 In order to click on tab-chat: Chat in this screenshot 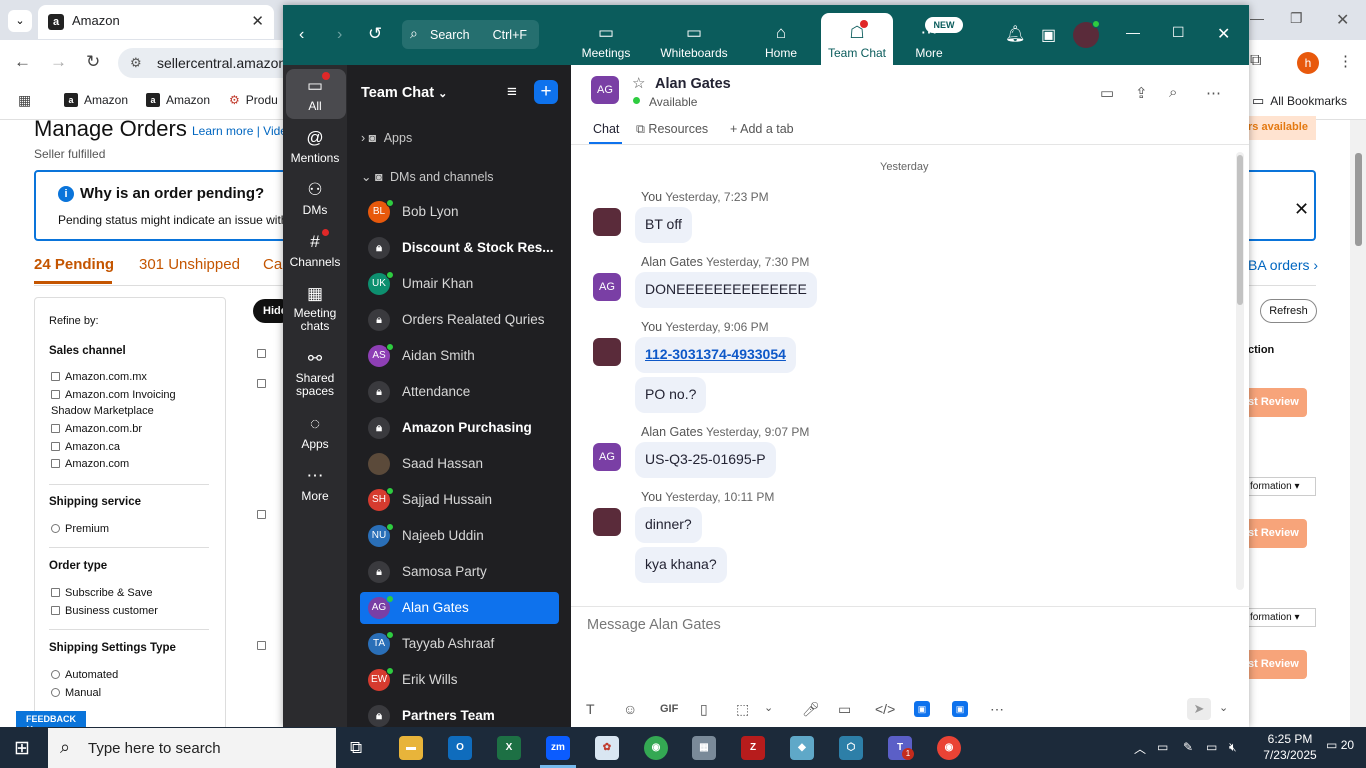, I will do `click(606, 129)`.